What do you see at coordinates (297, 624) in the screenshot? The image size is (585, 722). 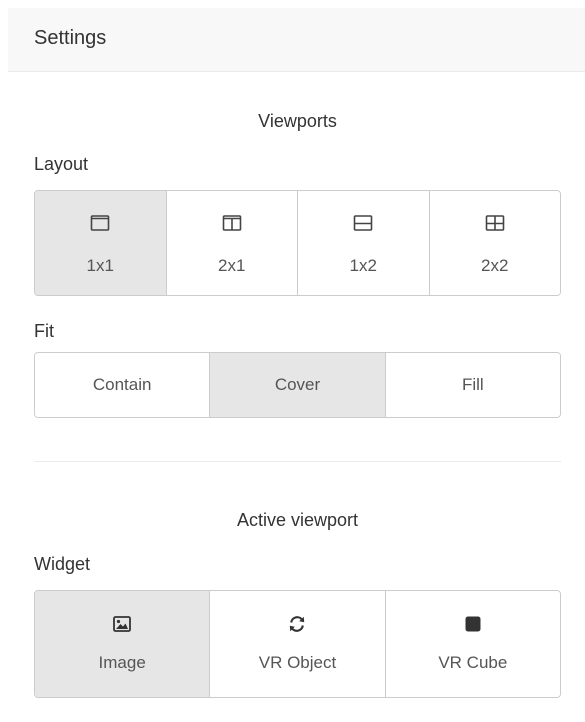 I see `rotate-icon` at bounding box center [297, 624].